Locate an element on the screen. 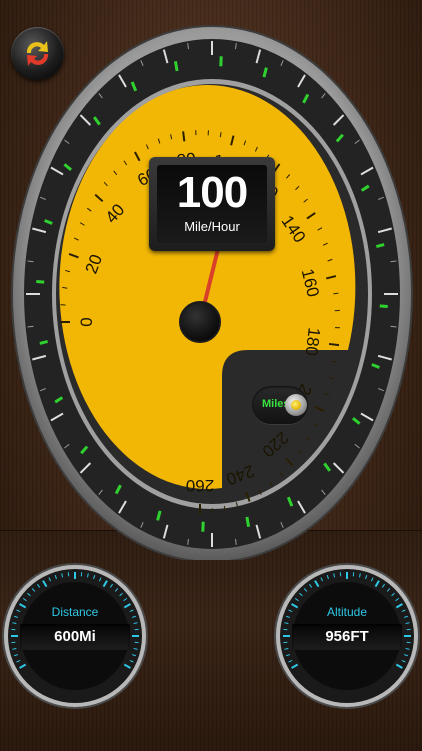 Image resolution: width=422 pixels, height=751 pixels. speed-tick-label: 0 is located at coordinates (86, 321).